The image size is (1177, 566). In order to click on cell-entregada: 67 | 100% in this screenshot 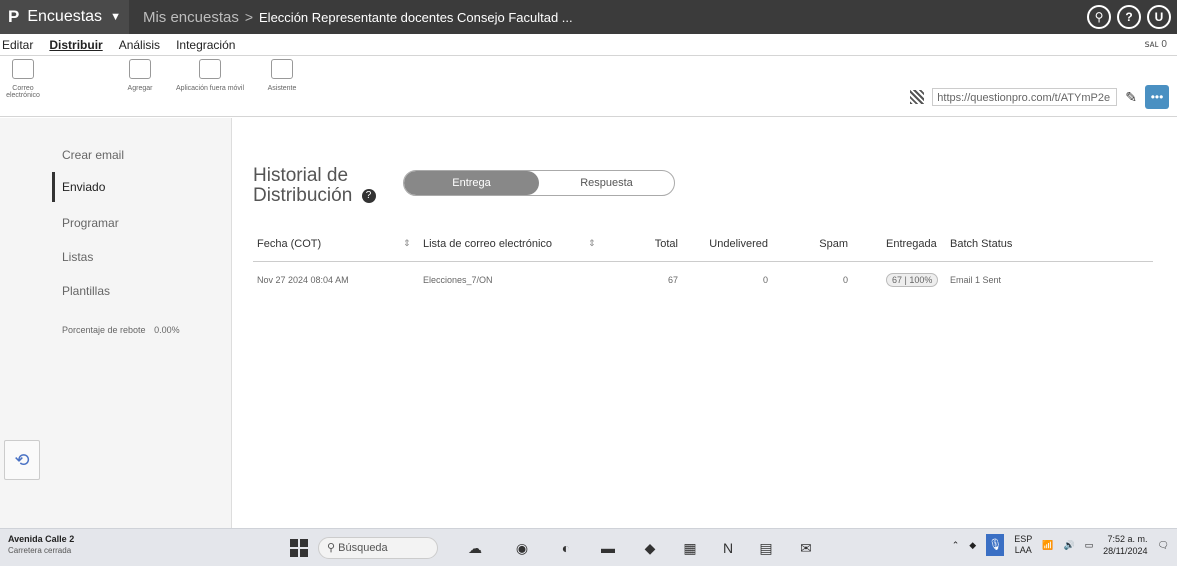, I will do `click(912, 280)`.